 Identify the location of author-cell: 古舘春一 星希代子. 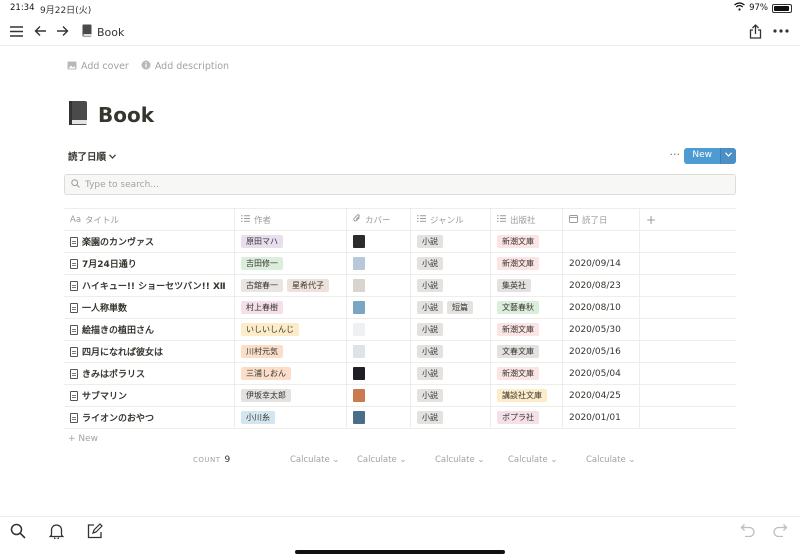
(291, 285).